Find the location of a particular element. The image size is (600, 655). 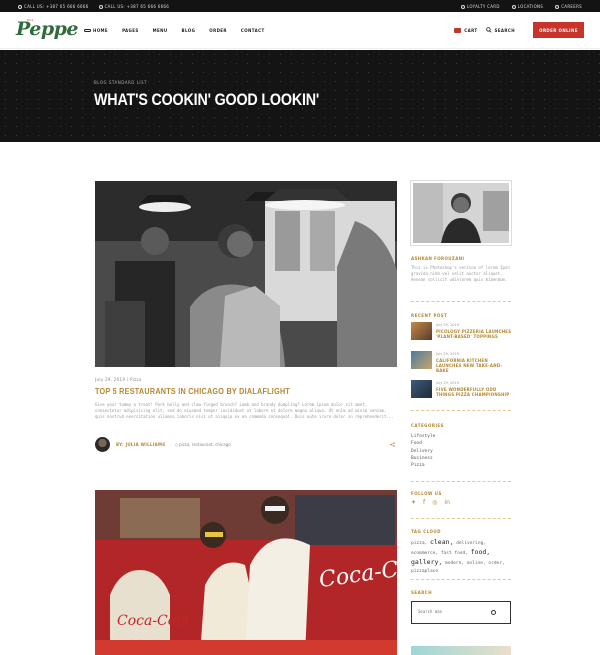

tag-link: ecommerce, is located at coordinates (424, 553).